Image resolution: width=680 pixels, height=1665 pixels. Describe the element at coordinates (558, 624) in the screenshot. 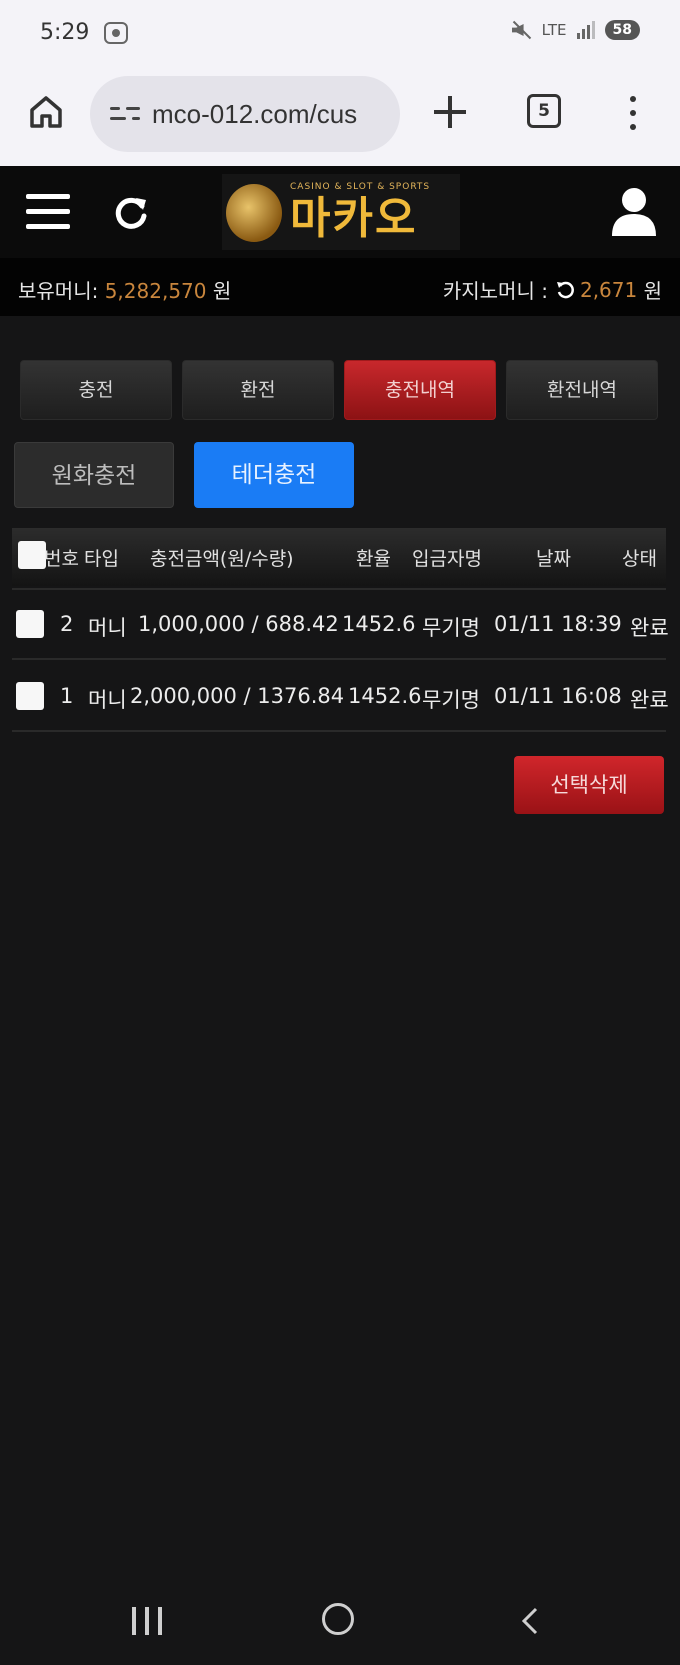

I see `row-date: 01/11 18:39` at that location.